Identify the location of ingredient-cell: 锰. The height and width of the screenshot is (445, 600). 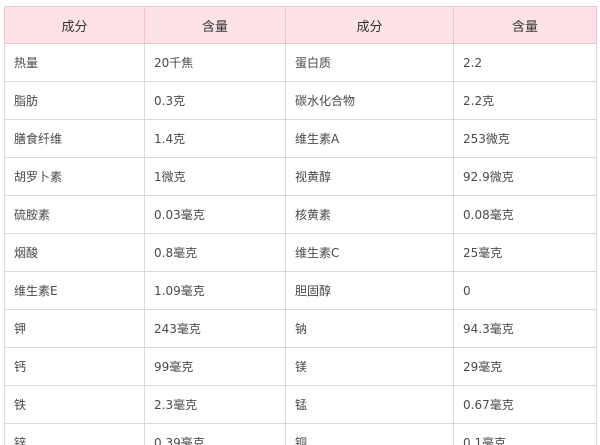
(369, 404).